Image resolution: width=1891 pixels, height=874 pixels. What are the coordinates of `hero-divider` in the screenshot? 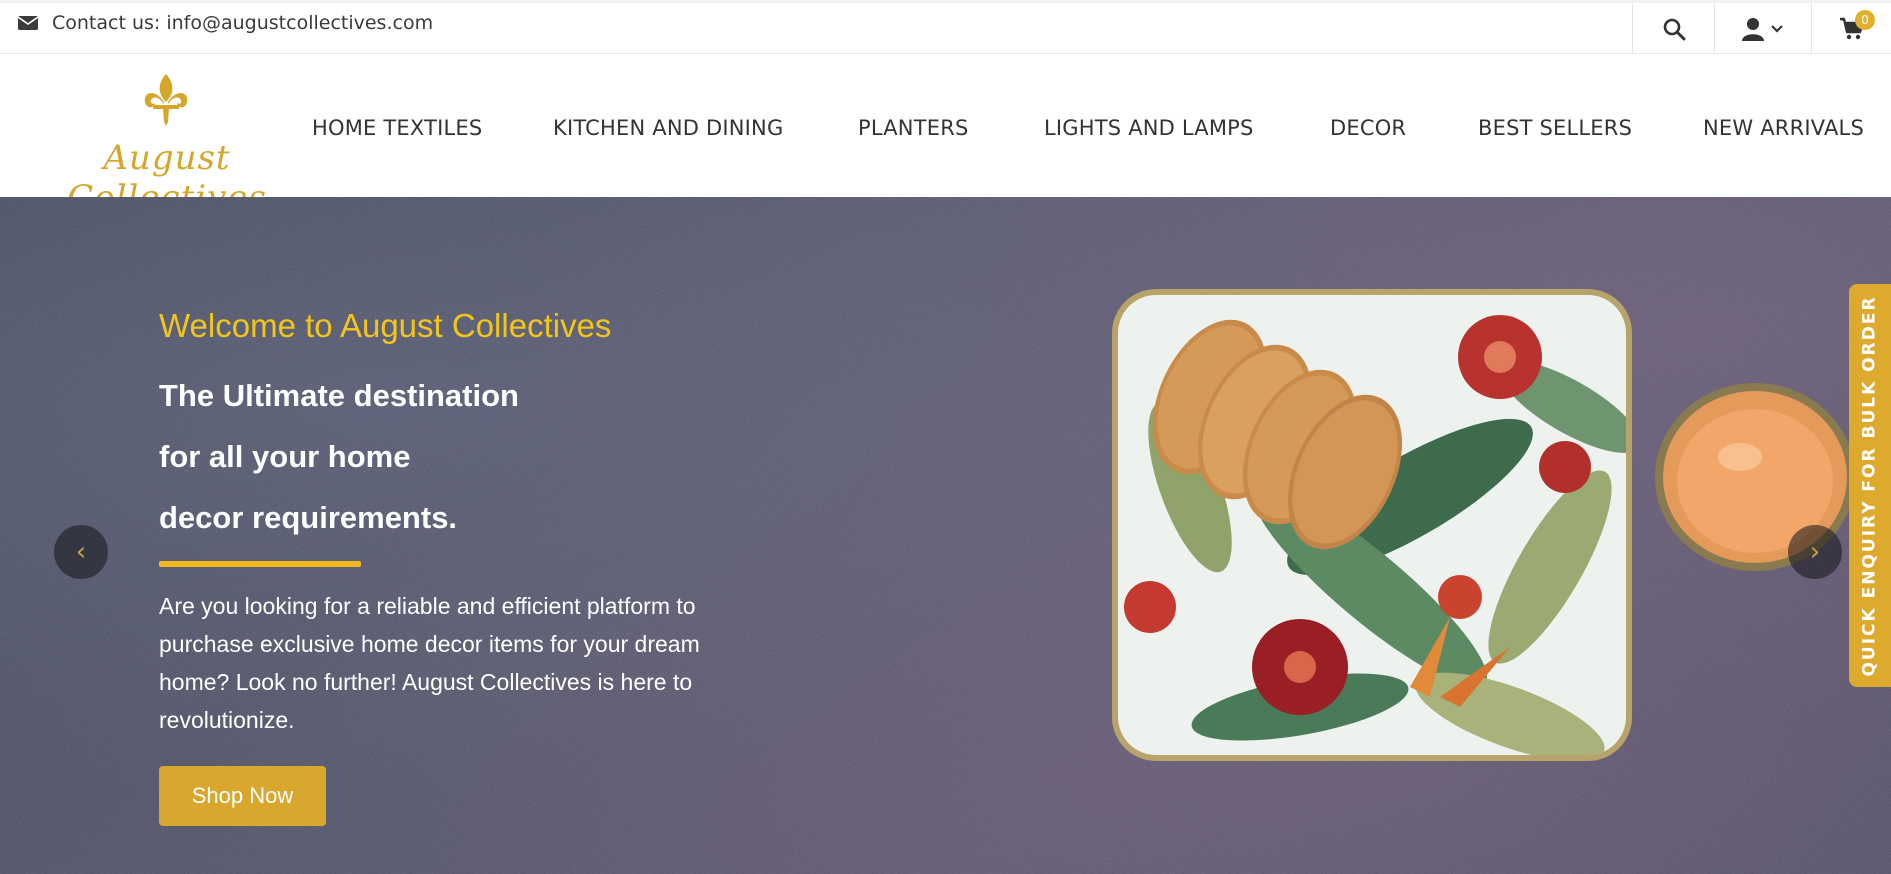 It's located at (260, 564).